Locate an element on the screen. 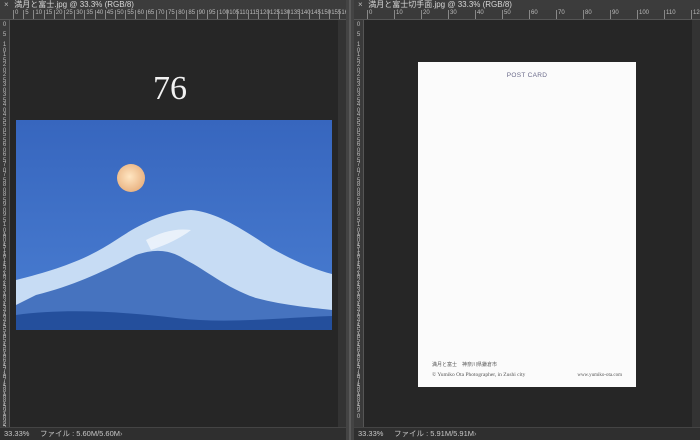 This screenshot has width=700, height=440. postcard-copyright: © Yumiko Ota Photographer, in Zushi city is located at coordinates (479, 375).